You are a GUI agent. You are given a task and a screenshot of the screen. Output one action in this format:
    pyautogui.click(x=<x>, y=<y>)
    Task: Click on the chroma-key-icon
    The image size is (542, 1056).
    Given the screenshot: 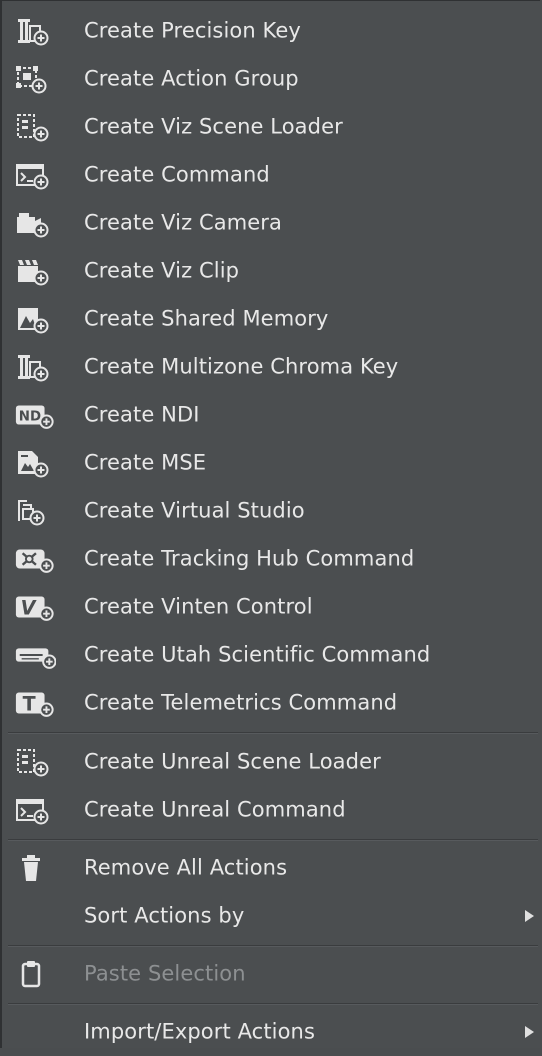 What is the action you would take?
    pyautogui.click(x=35, y=367)
    